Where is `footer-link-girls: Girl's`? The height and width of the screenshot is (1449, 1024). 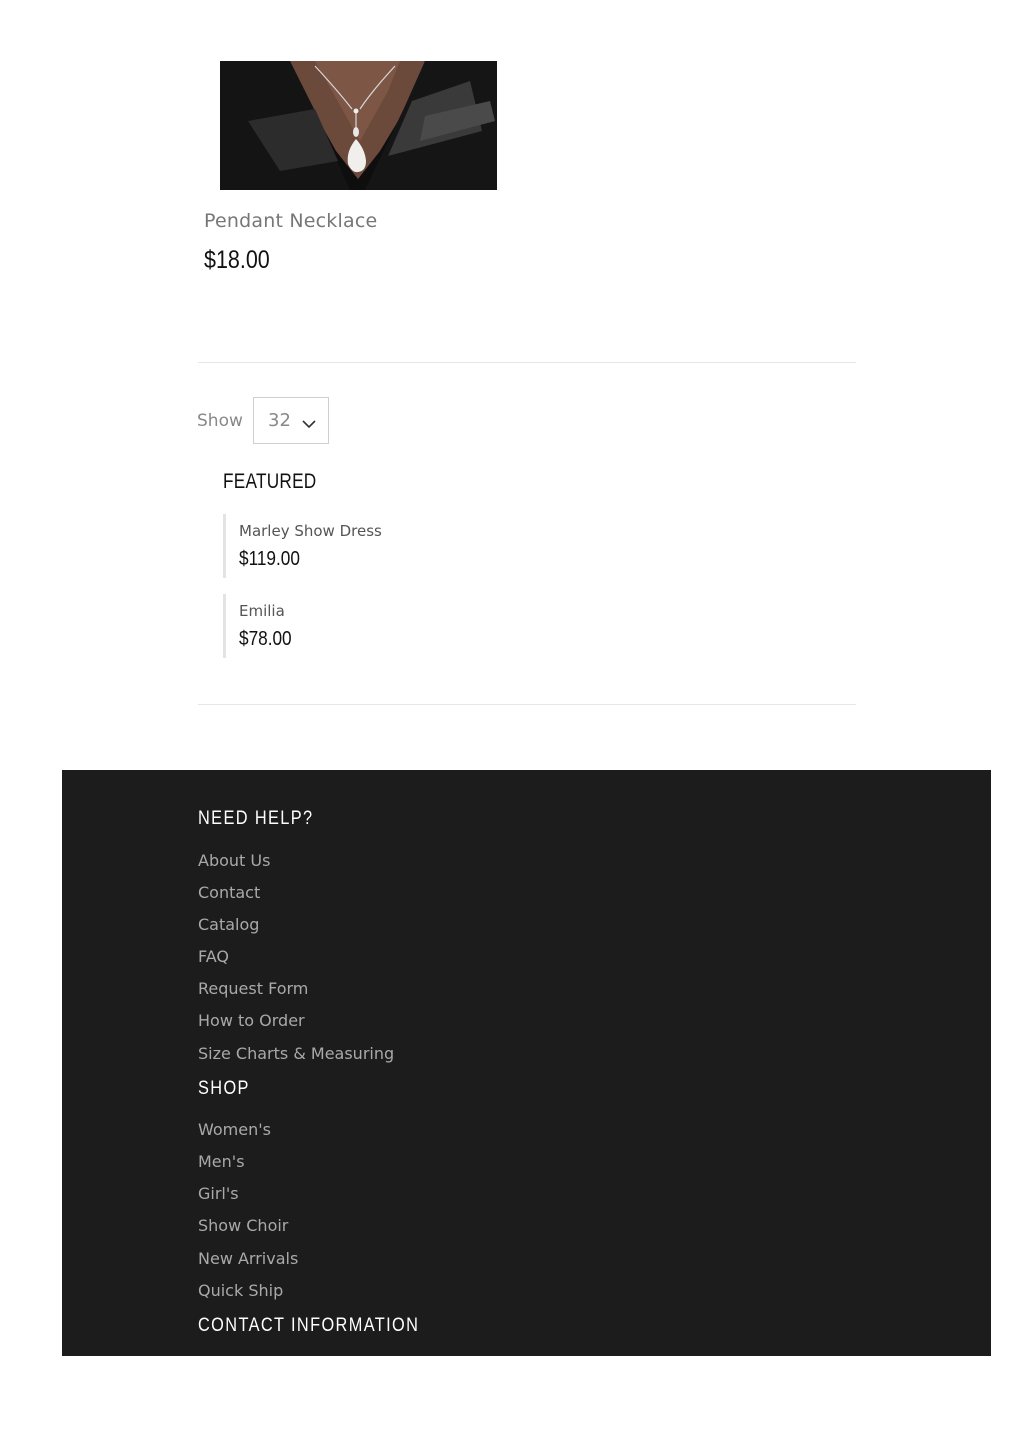 footer-link-girls: Girl's is located at coordinates (218, 1193).